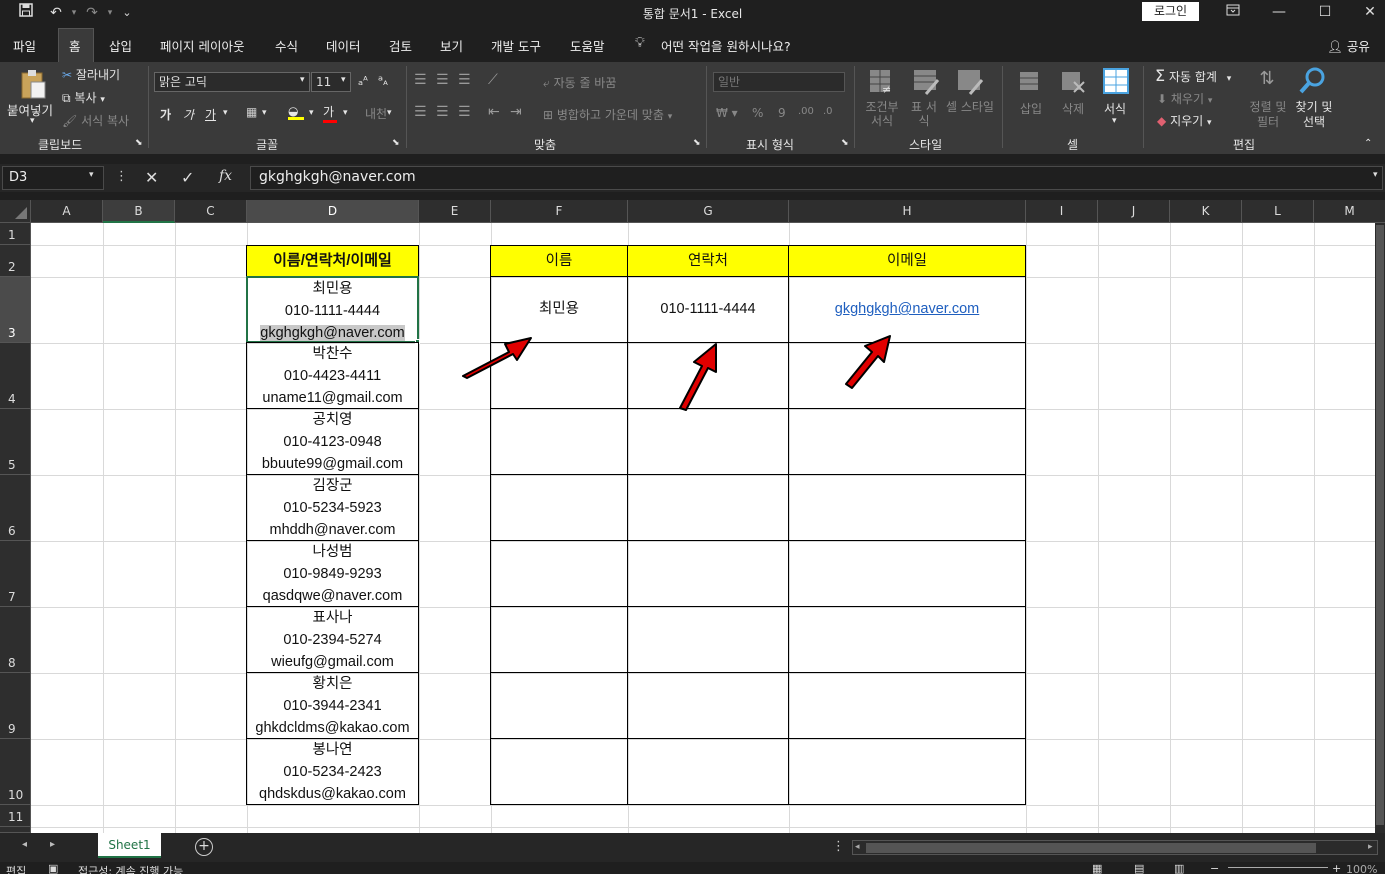 The height and width of the screenshot is (874, 1385). I want to click on select-all-button, so click(15, 211).